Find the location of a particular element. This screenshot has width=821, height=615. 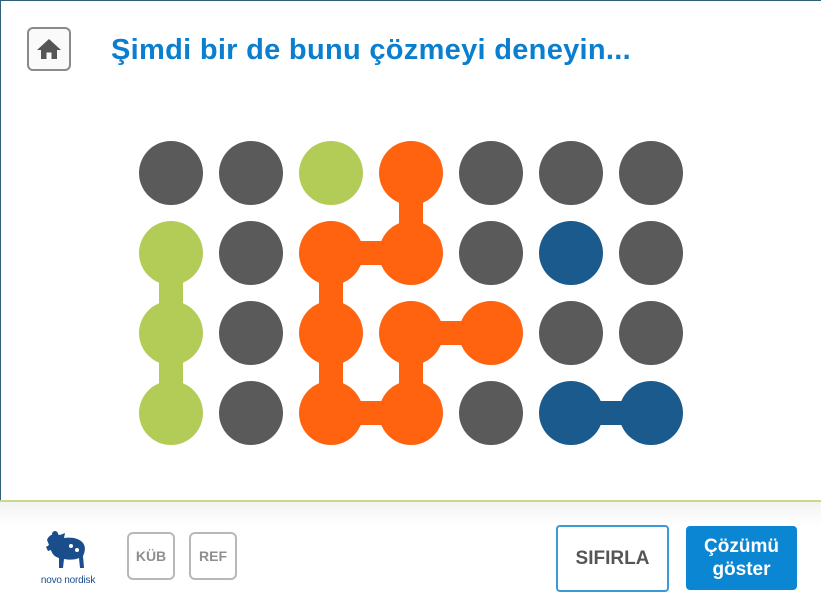

logo-text: novo nordisk is located at coordinates (68, 580).